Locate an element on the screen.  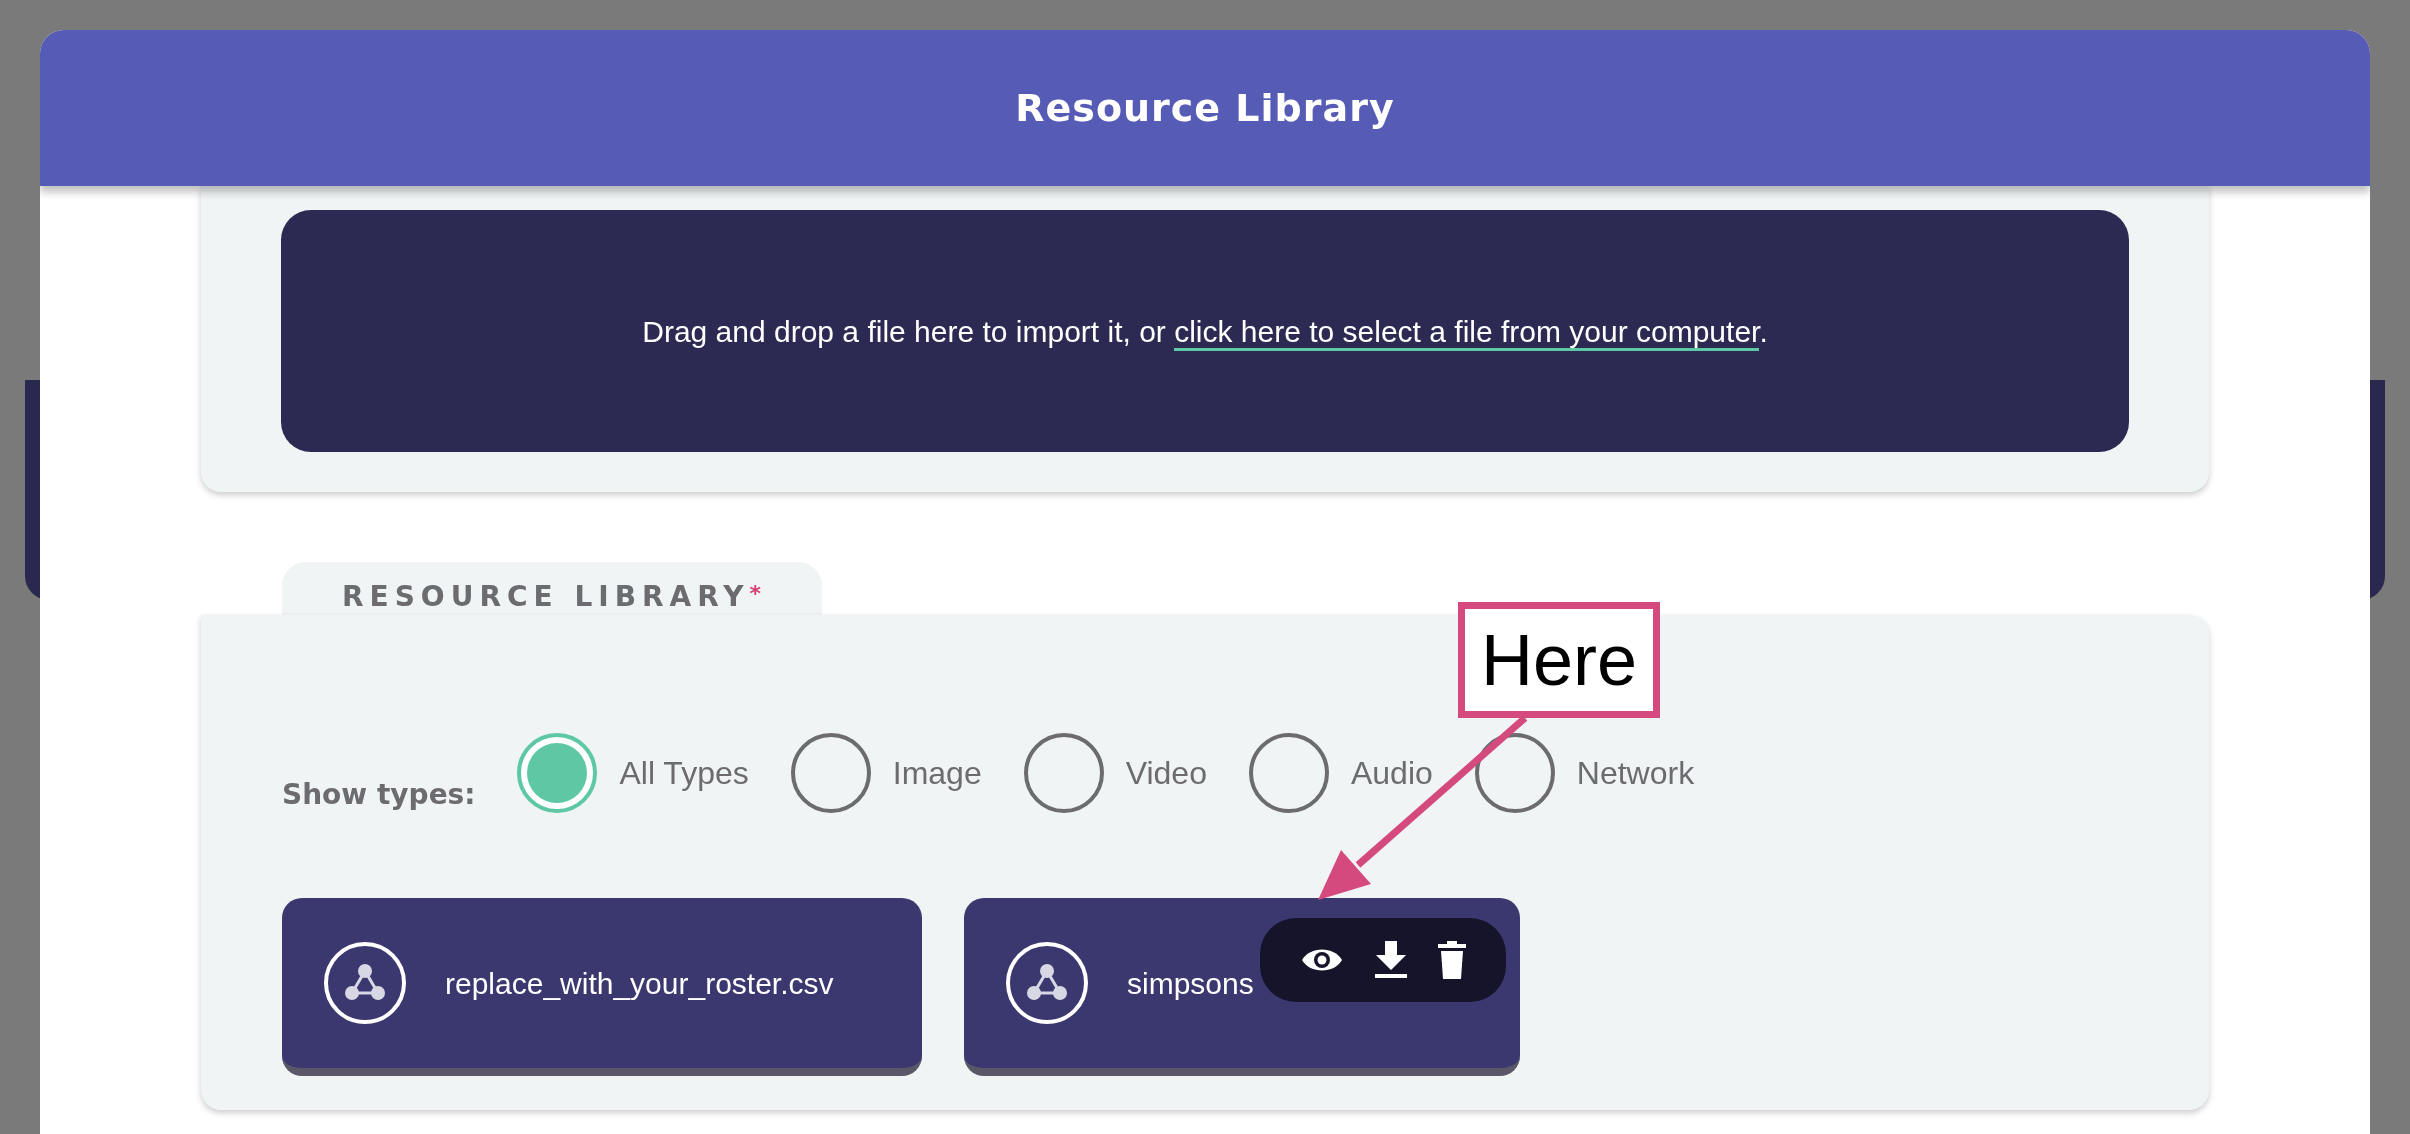
file-card: simpsons is located at coordinates (1242, 987).